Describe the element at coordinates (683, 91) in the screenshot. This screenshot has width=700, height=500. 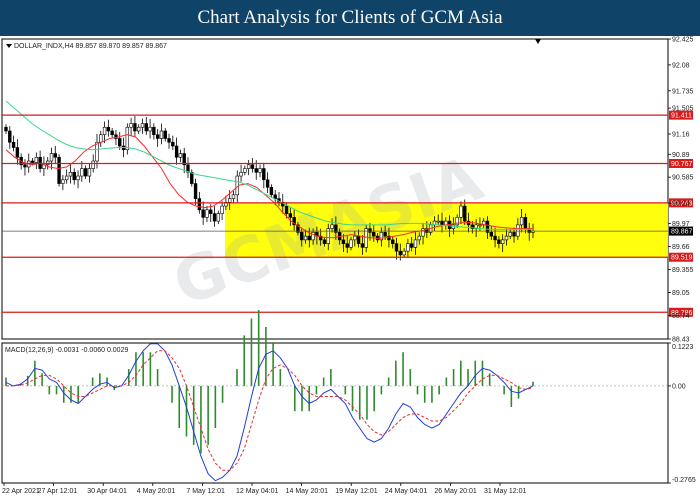
I see `price-tick-label: 91.735` at that location.